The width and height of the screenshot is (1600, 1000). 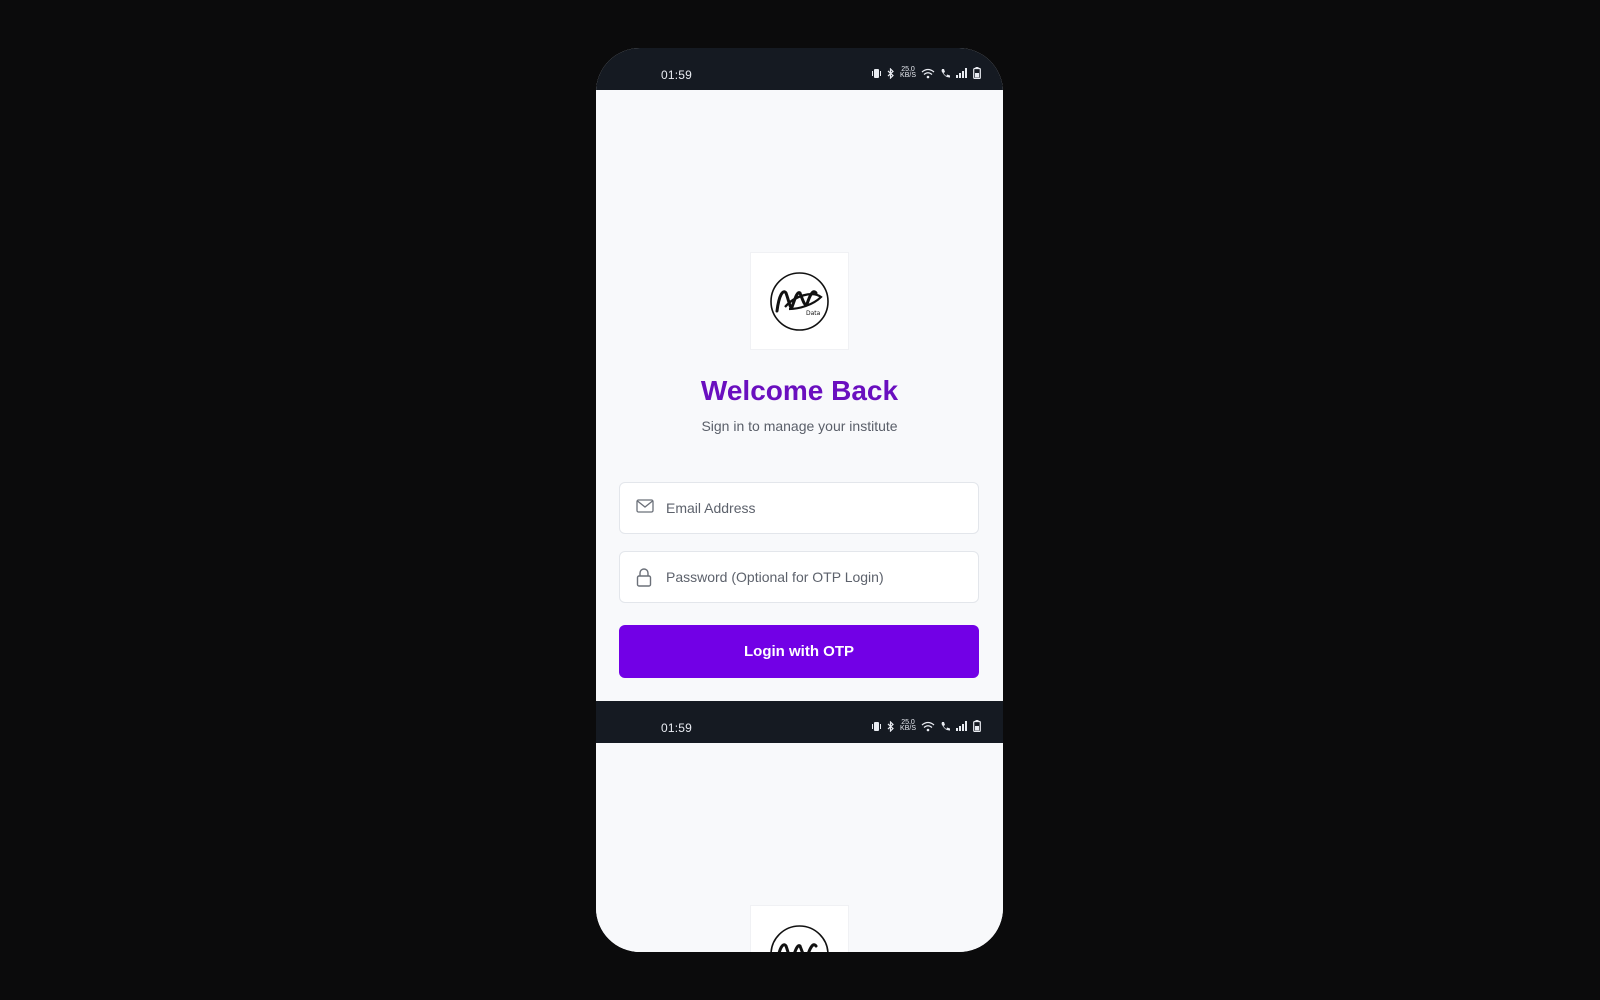 I want to click on app-logo, so click(x=799, y=929).